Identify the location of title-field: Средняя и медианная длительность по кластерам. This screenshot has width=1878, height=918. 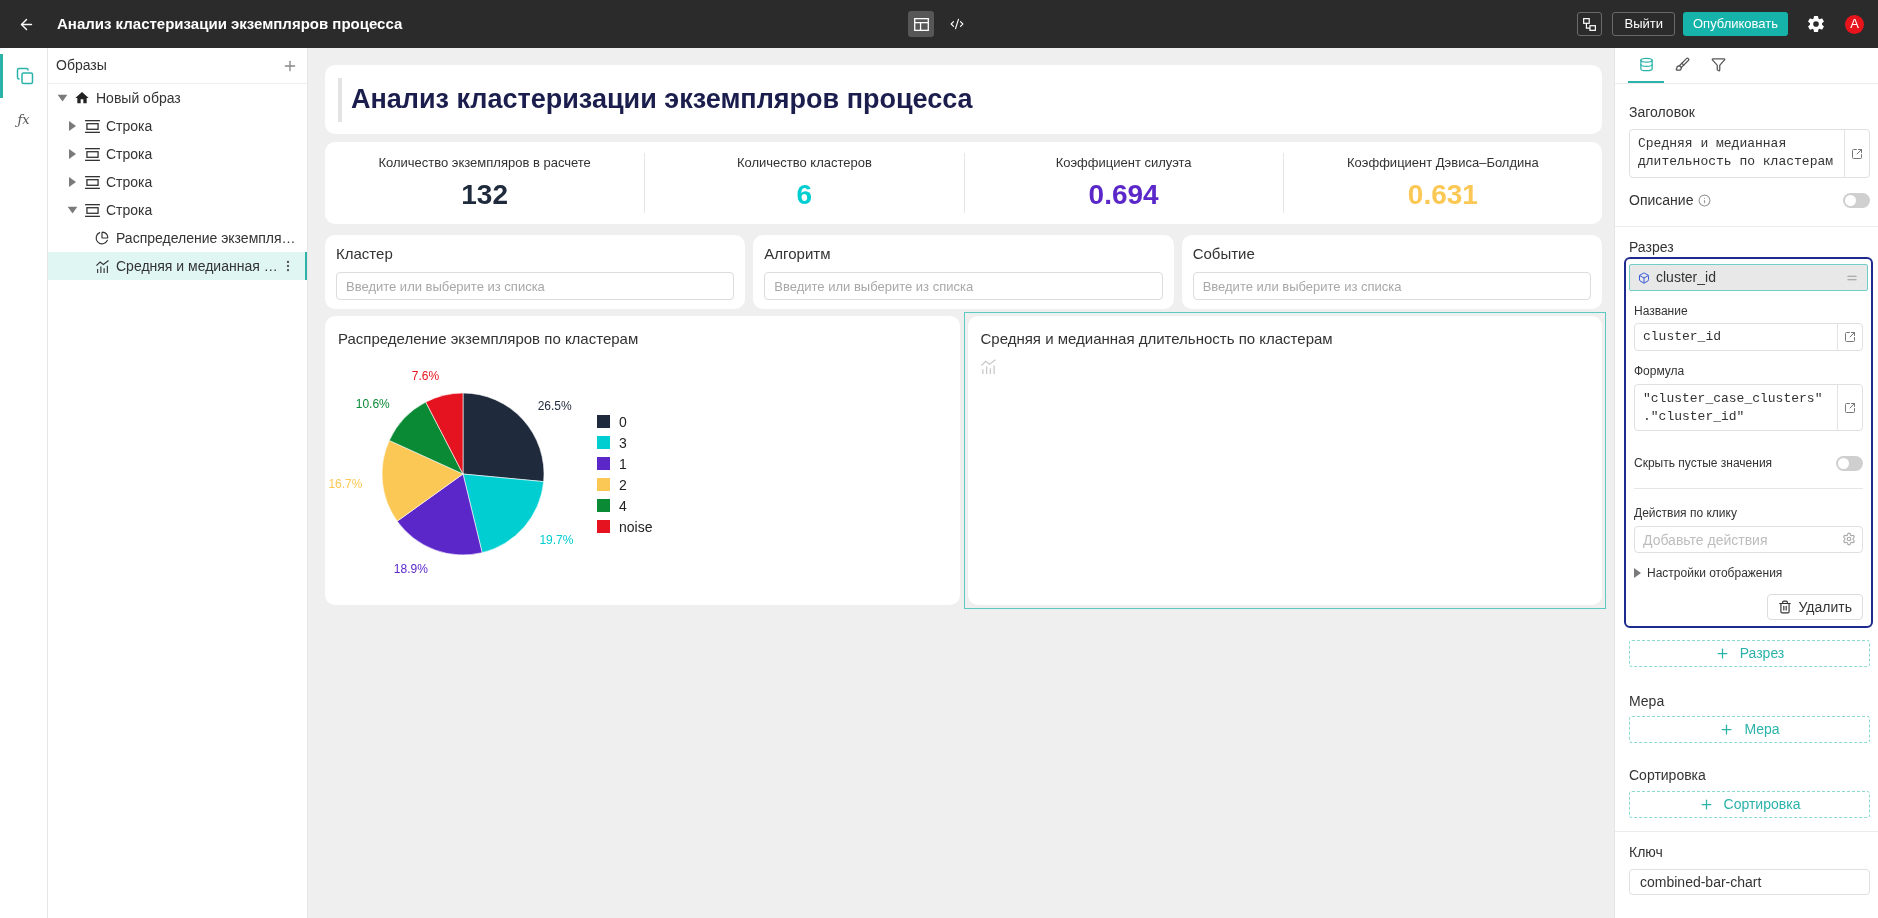
(1749, 153).